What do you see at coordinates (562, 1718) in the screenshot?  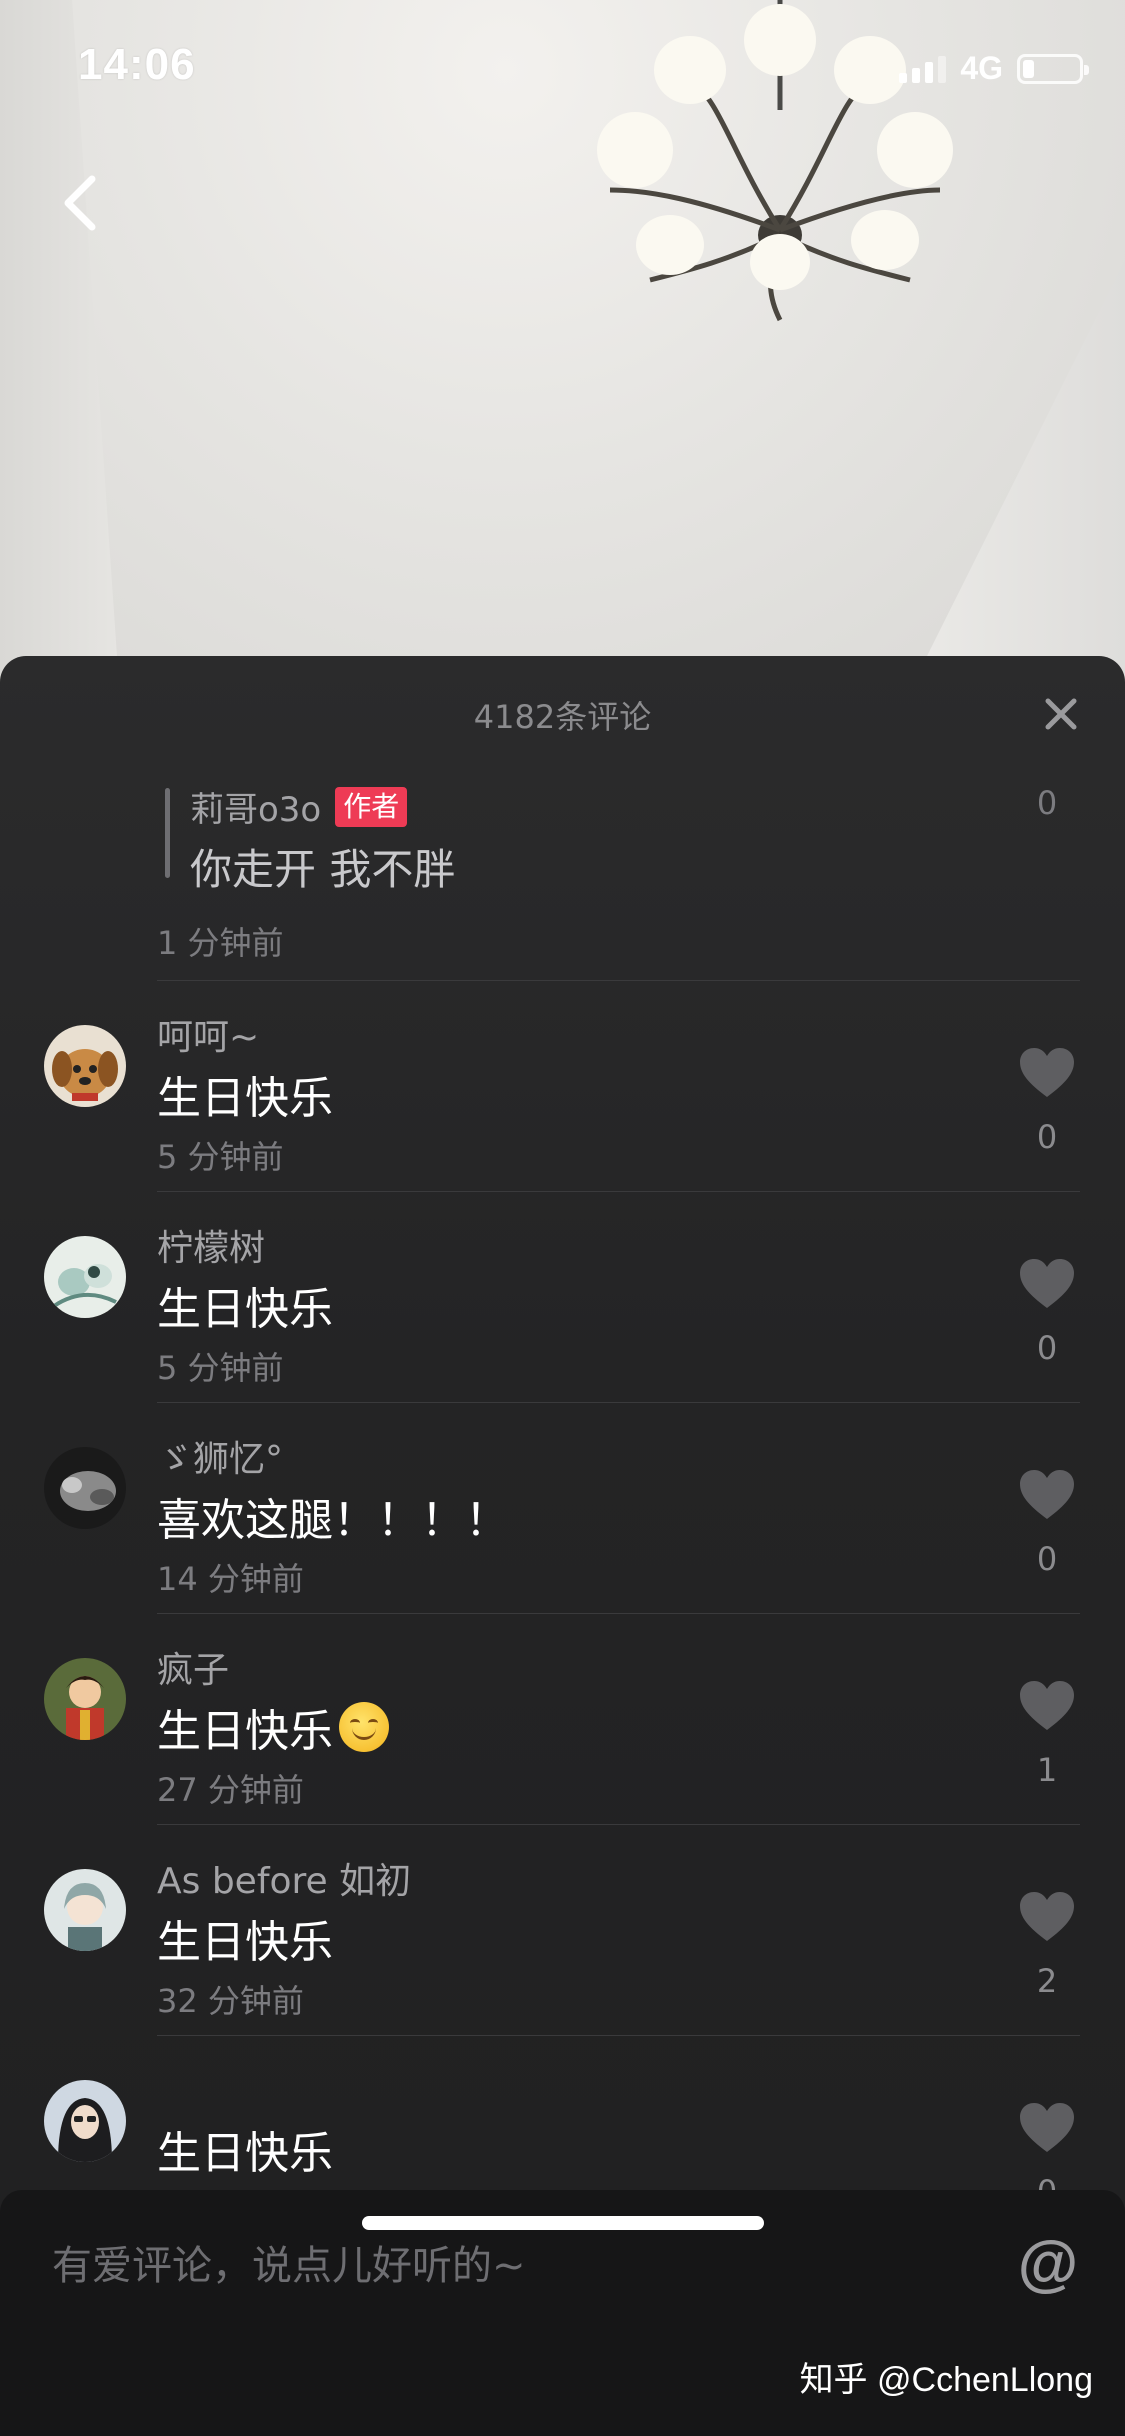 I see `comment-item: 疯子 生日快乐 27 分钟前 1` at bounding box center [562, 1718].